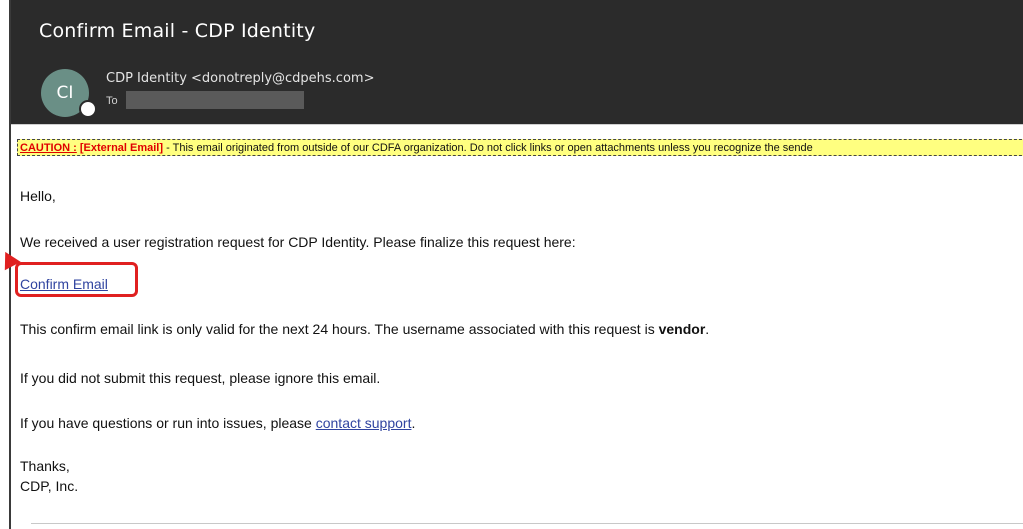  Describe the element at coordinates (215, 100) in the screenshot. I see `redacted-recipient` at that location.